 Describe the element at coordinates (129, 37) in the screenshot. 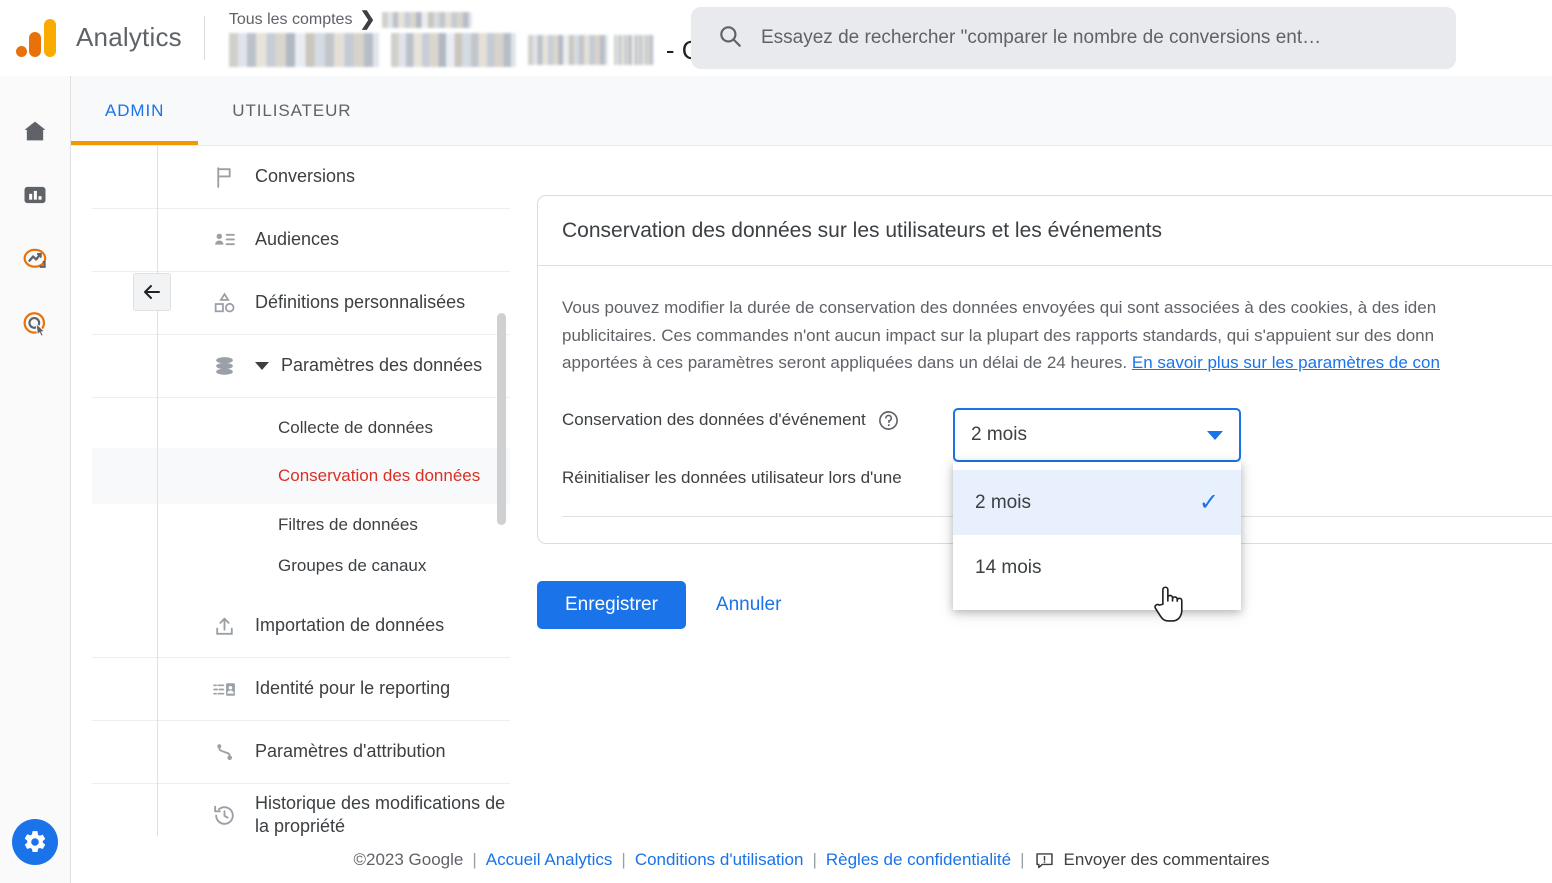

I see `app-title: Analytics` at that location.